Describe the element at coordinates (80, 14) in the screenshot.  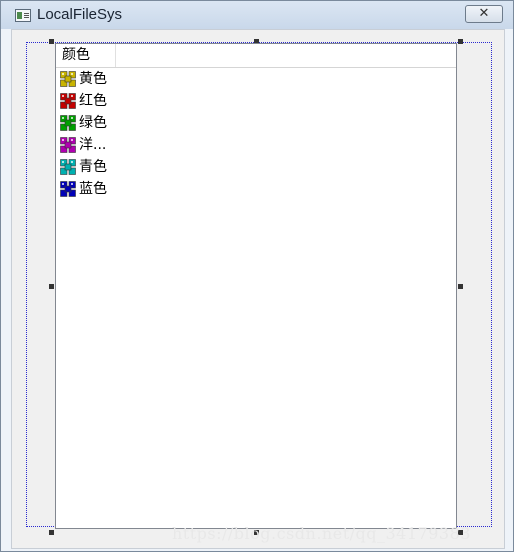
I see `window-title: LocalFileSys` at that location.